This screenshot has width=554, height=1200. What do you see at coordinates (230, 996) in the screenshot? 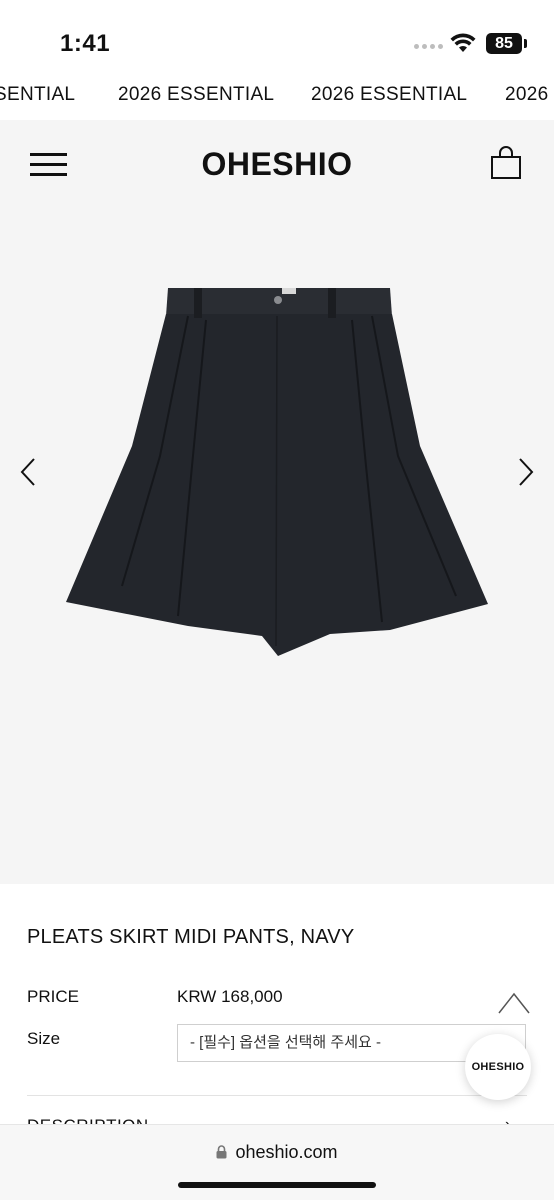
I see `price-value: KRW 168,000` at bounding box center [230, 996].